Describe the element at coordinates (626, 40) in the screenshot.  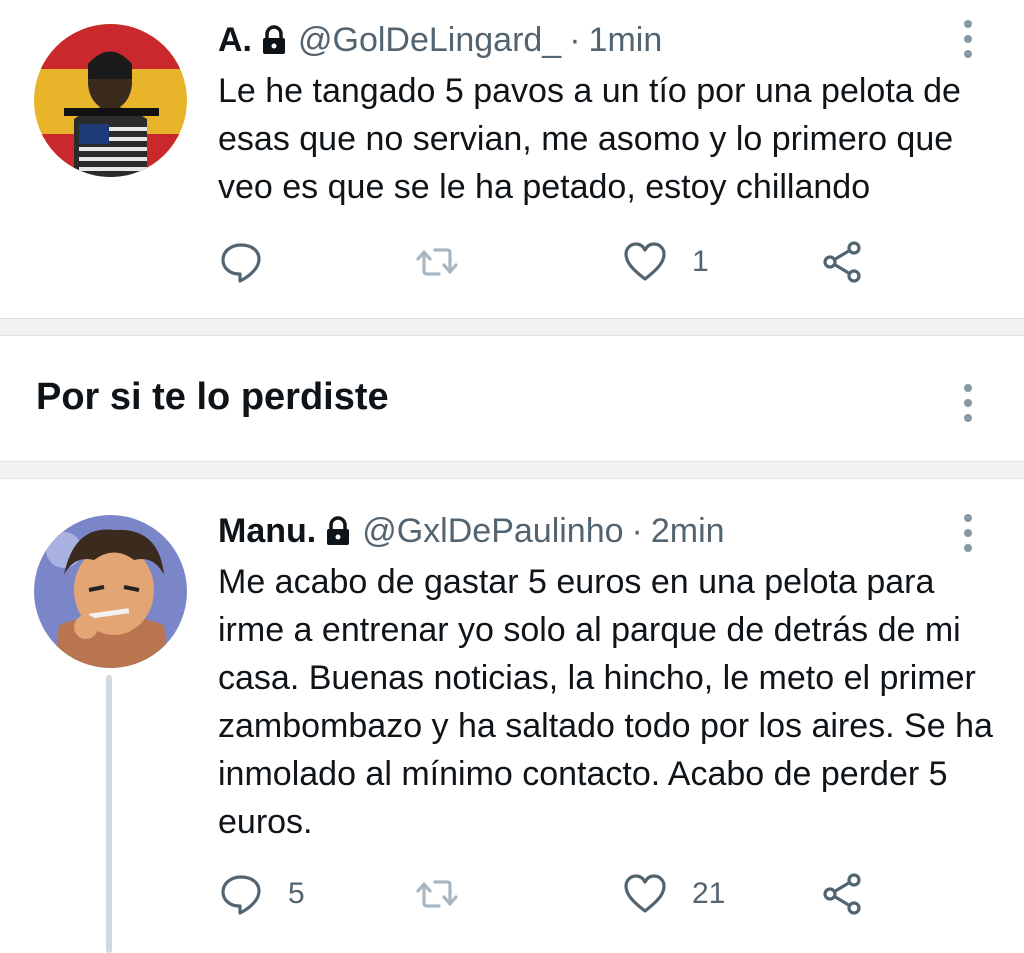
I see `timestamp: 1min` at that location.